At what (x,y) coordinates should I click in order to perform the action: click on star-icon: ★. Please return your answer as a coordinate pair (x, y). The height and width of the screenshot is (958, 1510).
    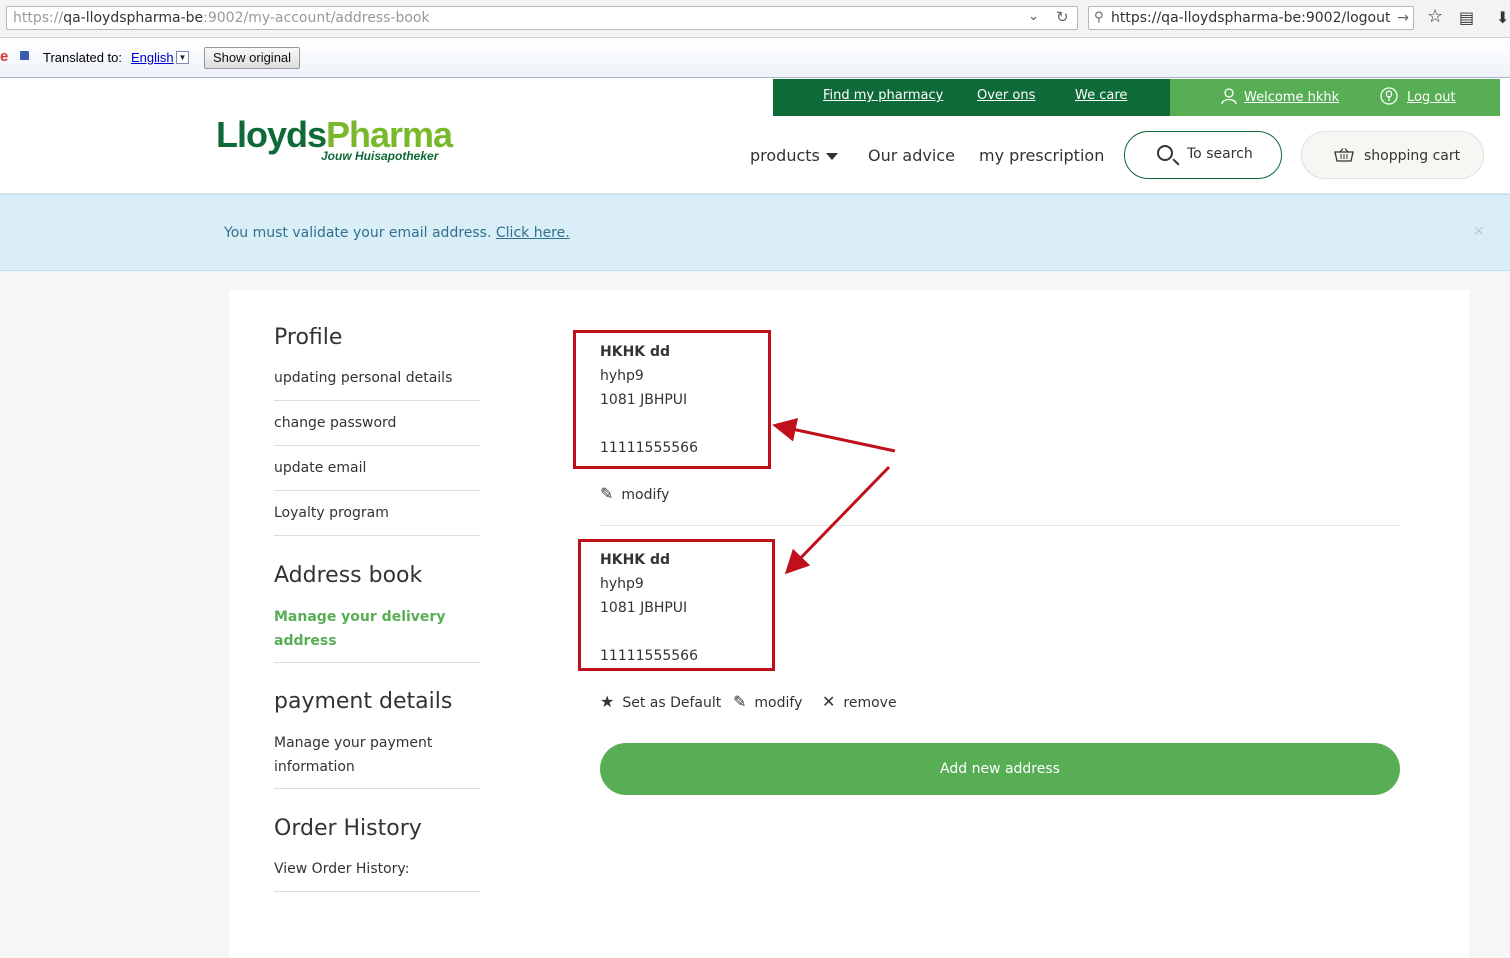
    Looking at the image, I should click on (607, 701).